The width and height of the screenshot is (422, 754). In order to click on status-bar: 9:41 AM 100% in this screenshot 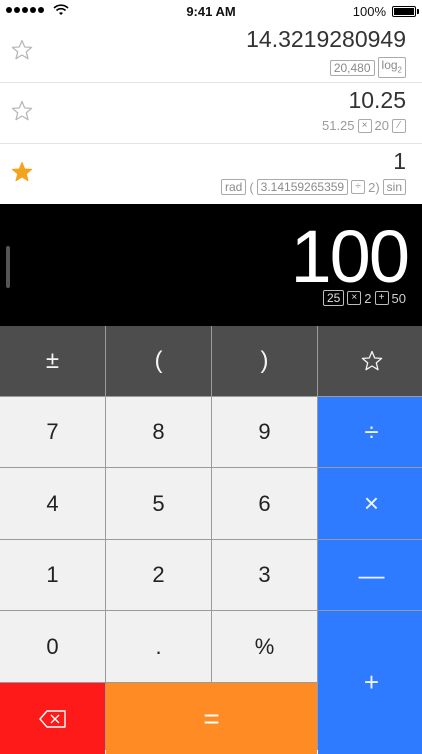, I will do `click(211, 11)`.